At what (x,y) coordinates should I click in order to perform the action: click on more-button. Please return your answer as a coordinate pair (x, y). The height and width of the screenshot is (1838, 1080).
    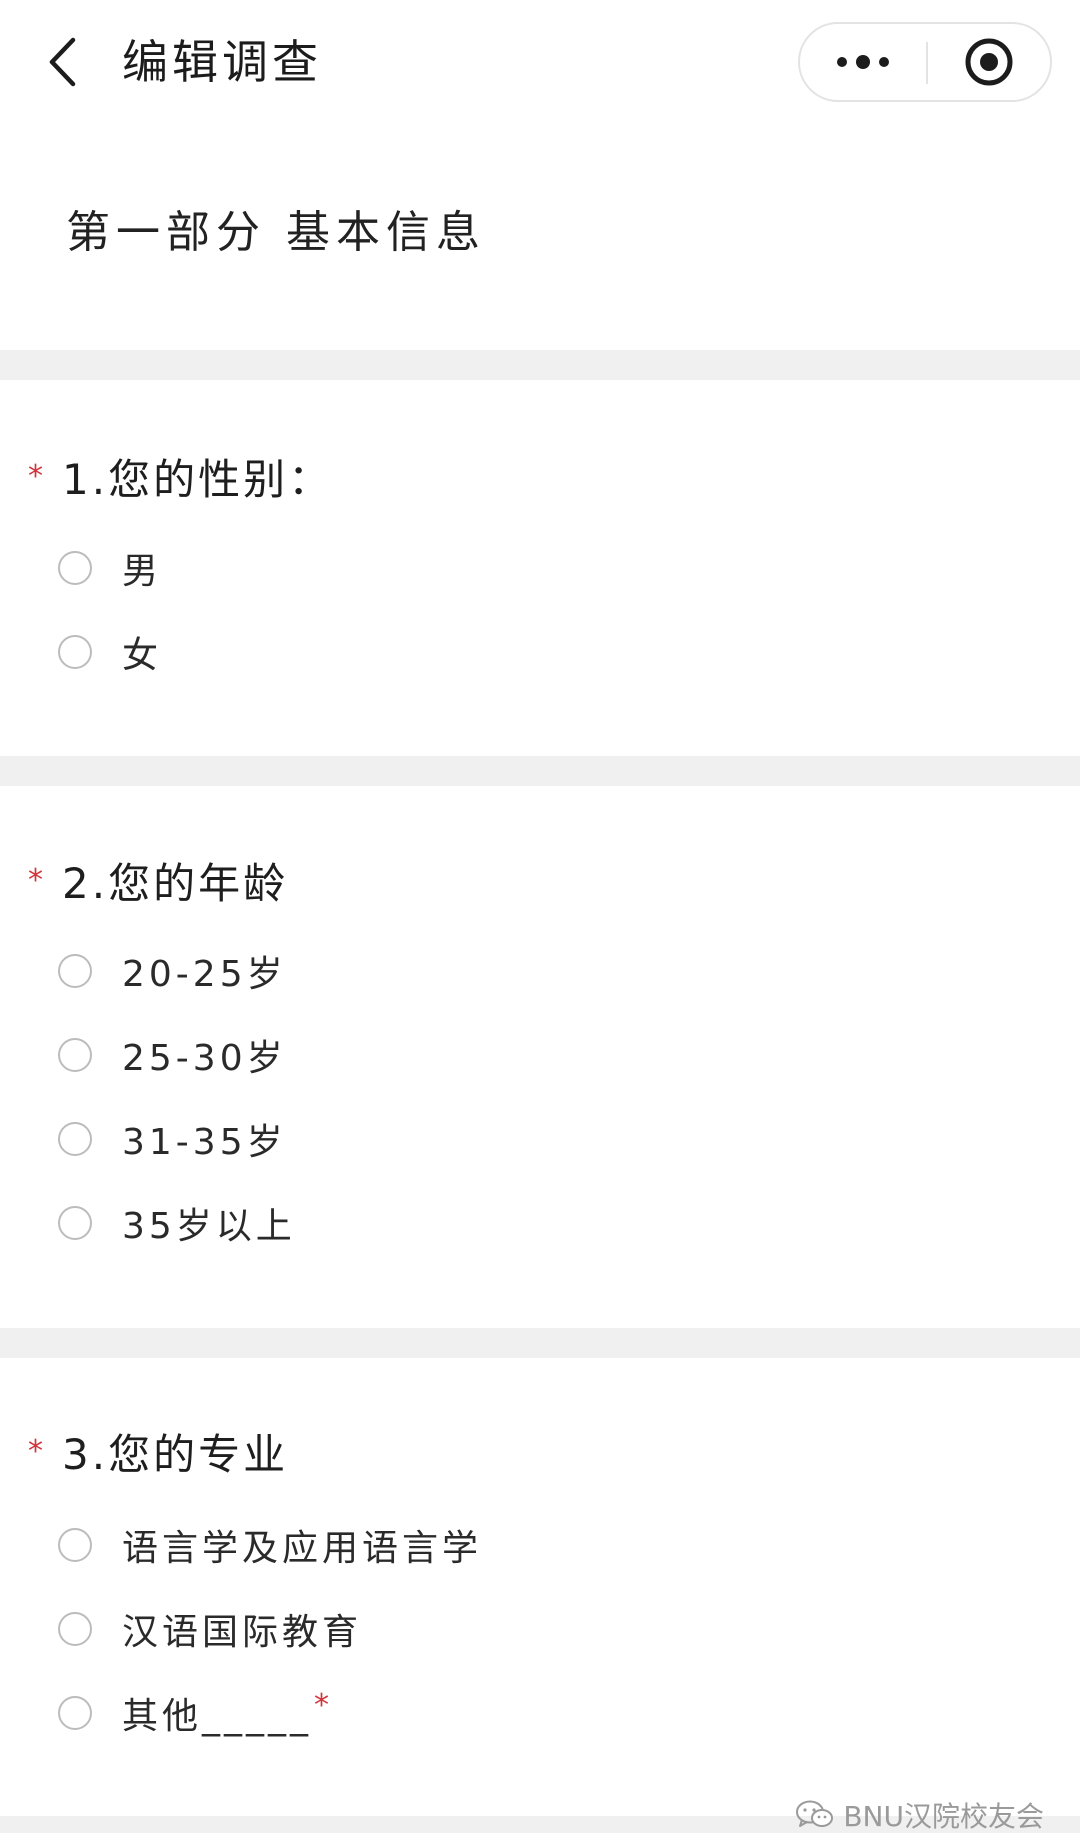
    Looking at the image, I should click on (863, 62).